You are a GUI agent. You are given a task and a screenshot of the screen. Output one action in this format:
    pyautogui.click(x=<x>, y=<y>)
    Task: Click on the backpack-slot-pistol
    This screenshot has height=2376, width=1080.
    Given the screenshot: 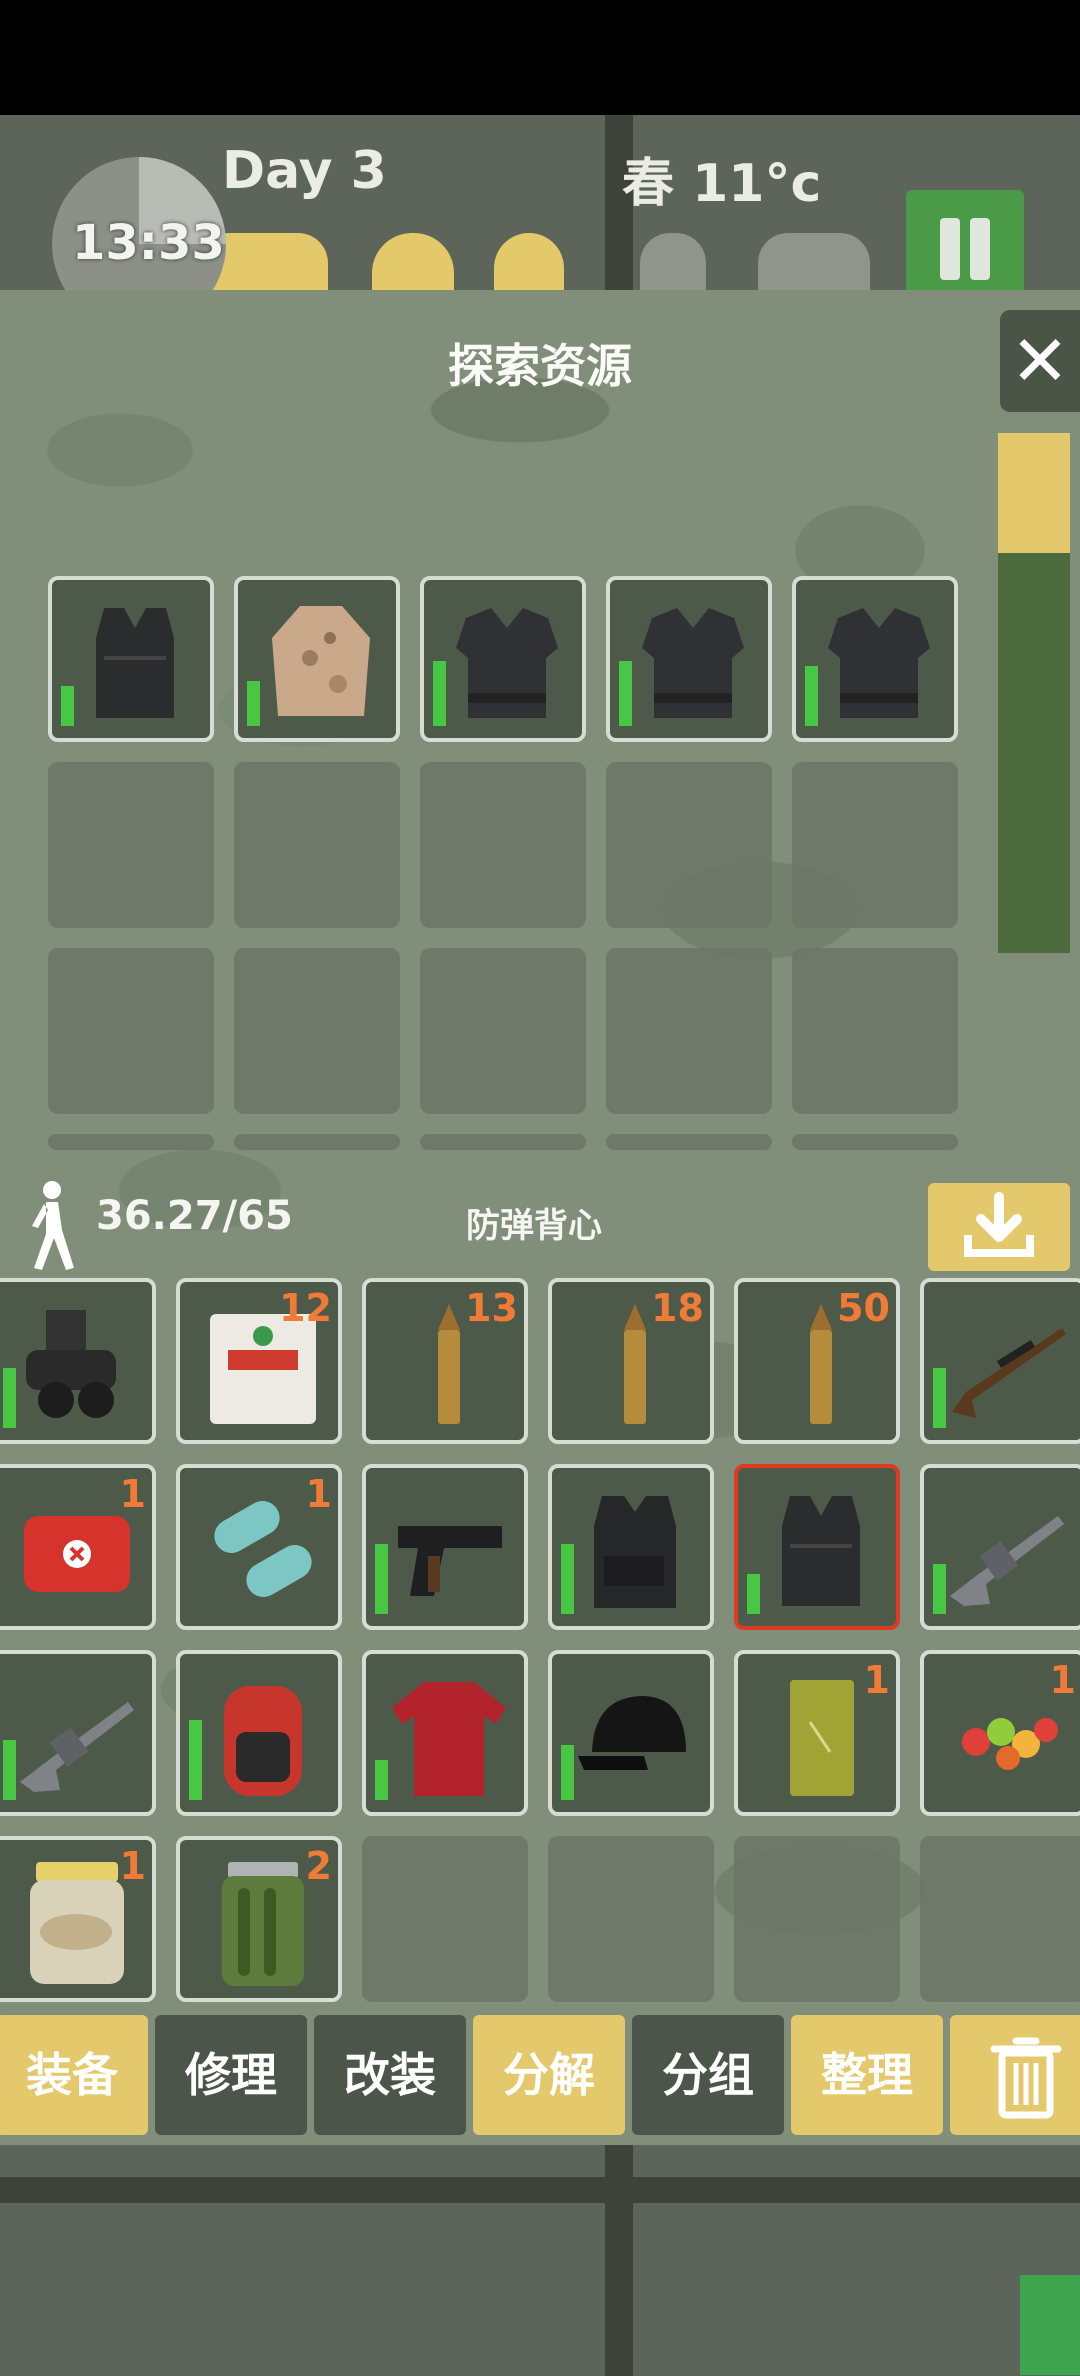 What is the action you would take?
    pyautogui.click(x=445, y=1547)
    